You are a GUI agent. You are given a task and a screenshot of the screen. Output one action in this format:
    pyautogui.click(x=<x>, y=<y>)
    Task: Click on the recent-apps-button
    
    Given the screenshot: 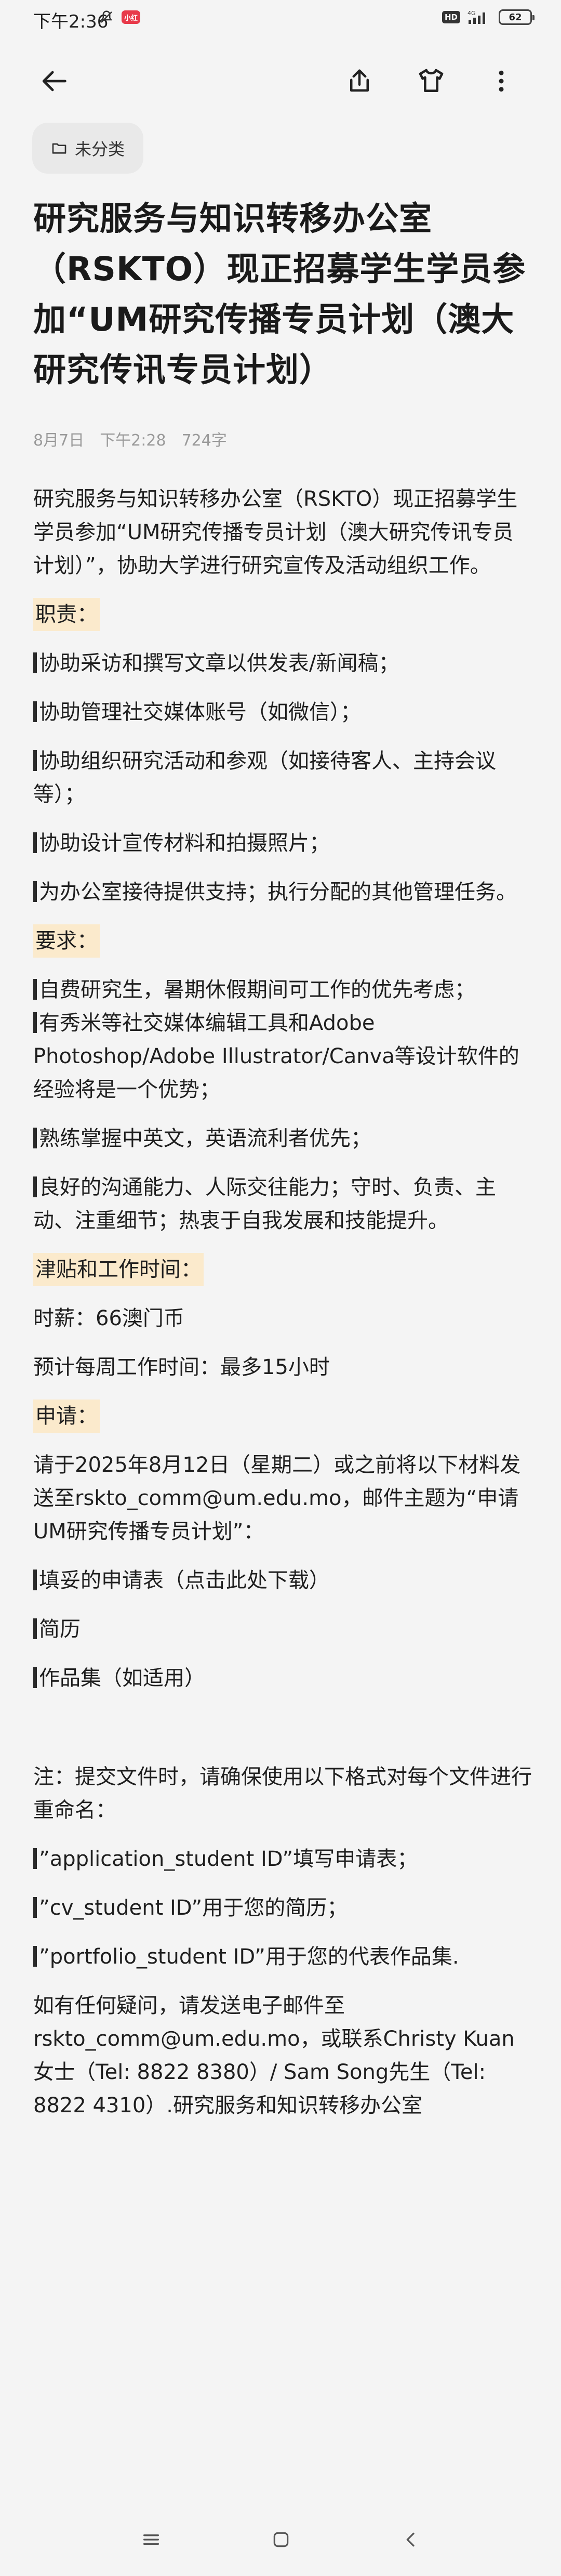 What is the action you would take?
    pyautogui.click(x=151, y=2539)
    